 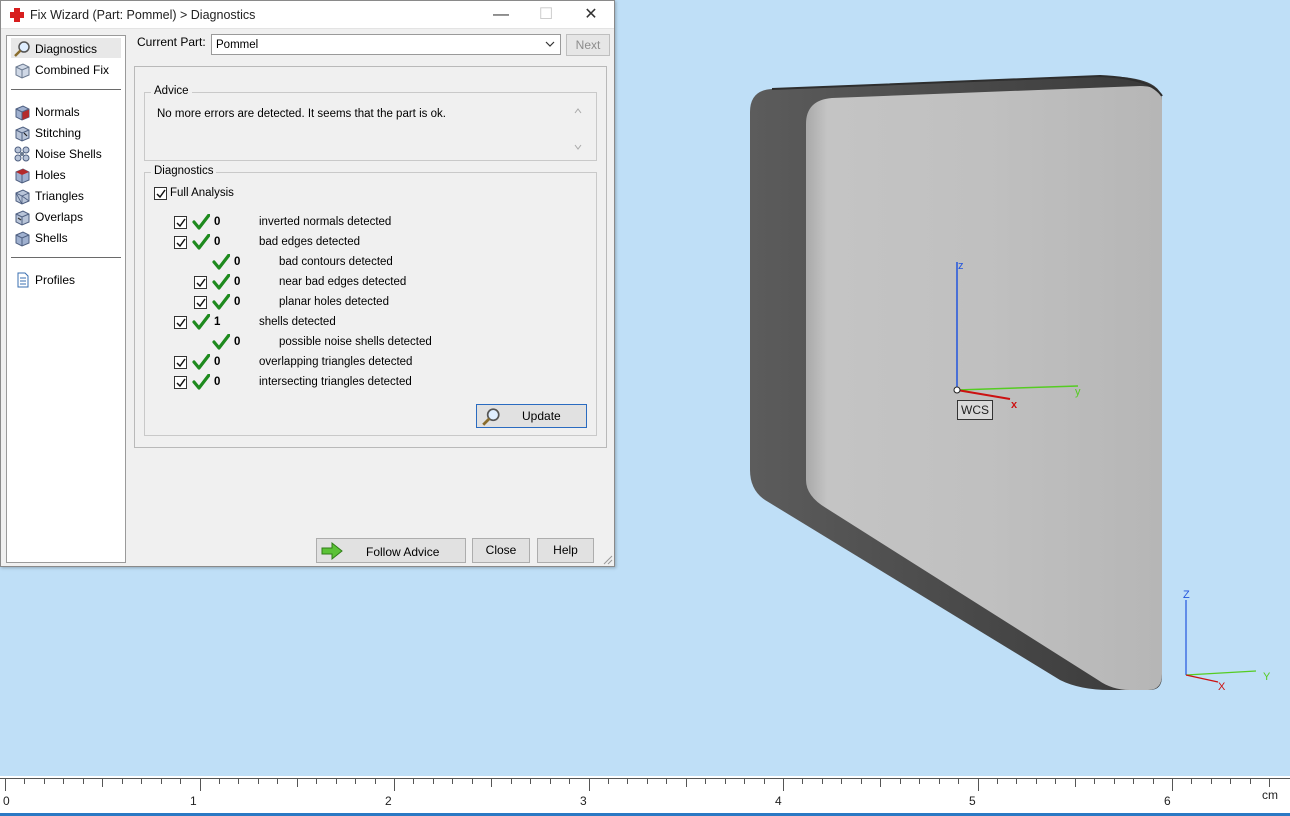 What do you see at coordinates (1186, 595) in the screenshot?
I see `corner-z-label: Z` at bounding box center [1186, 595].